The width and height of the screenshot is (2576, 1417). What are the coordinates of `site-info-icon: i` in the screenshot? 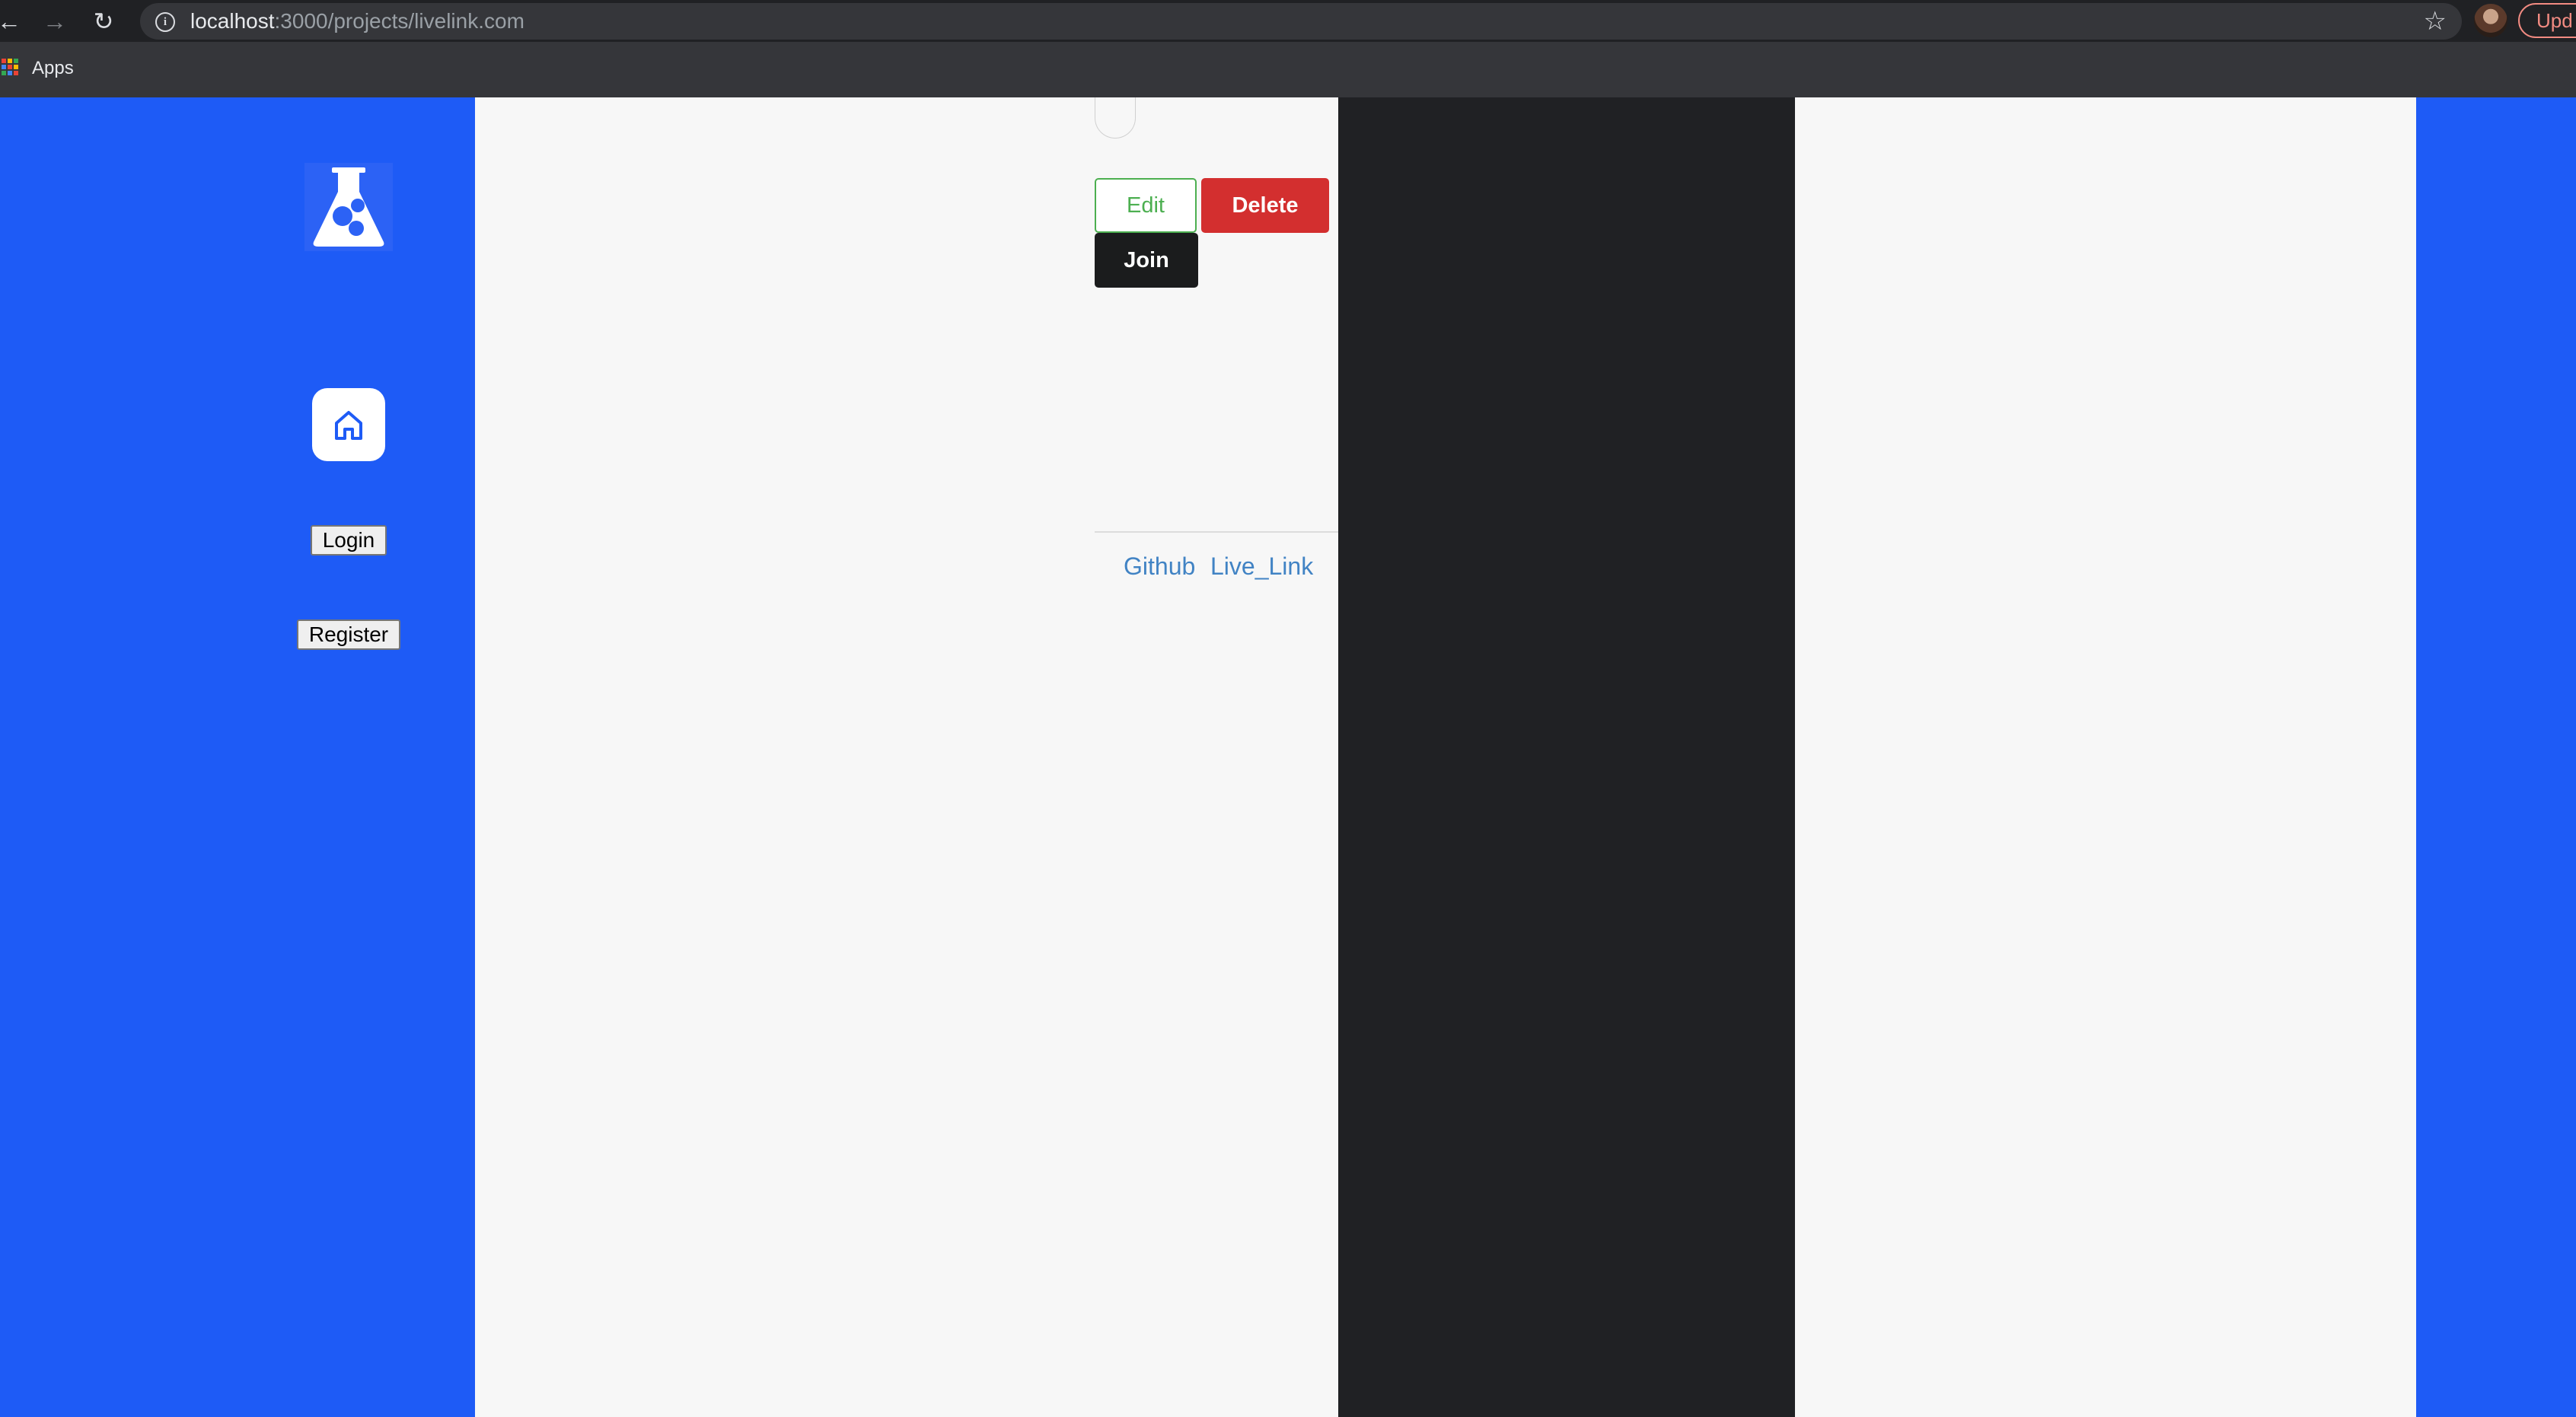 It's located at (165, 22).